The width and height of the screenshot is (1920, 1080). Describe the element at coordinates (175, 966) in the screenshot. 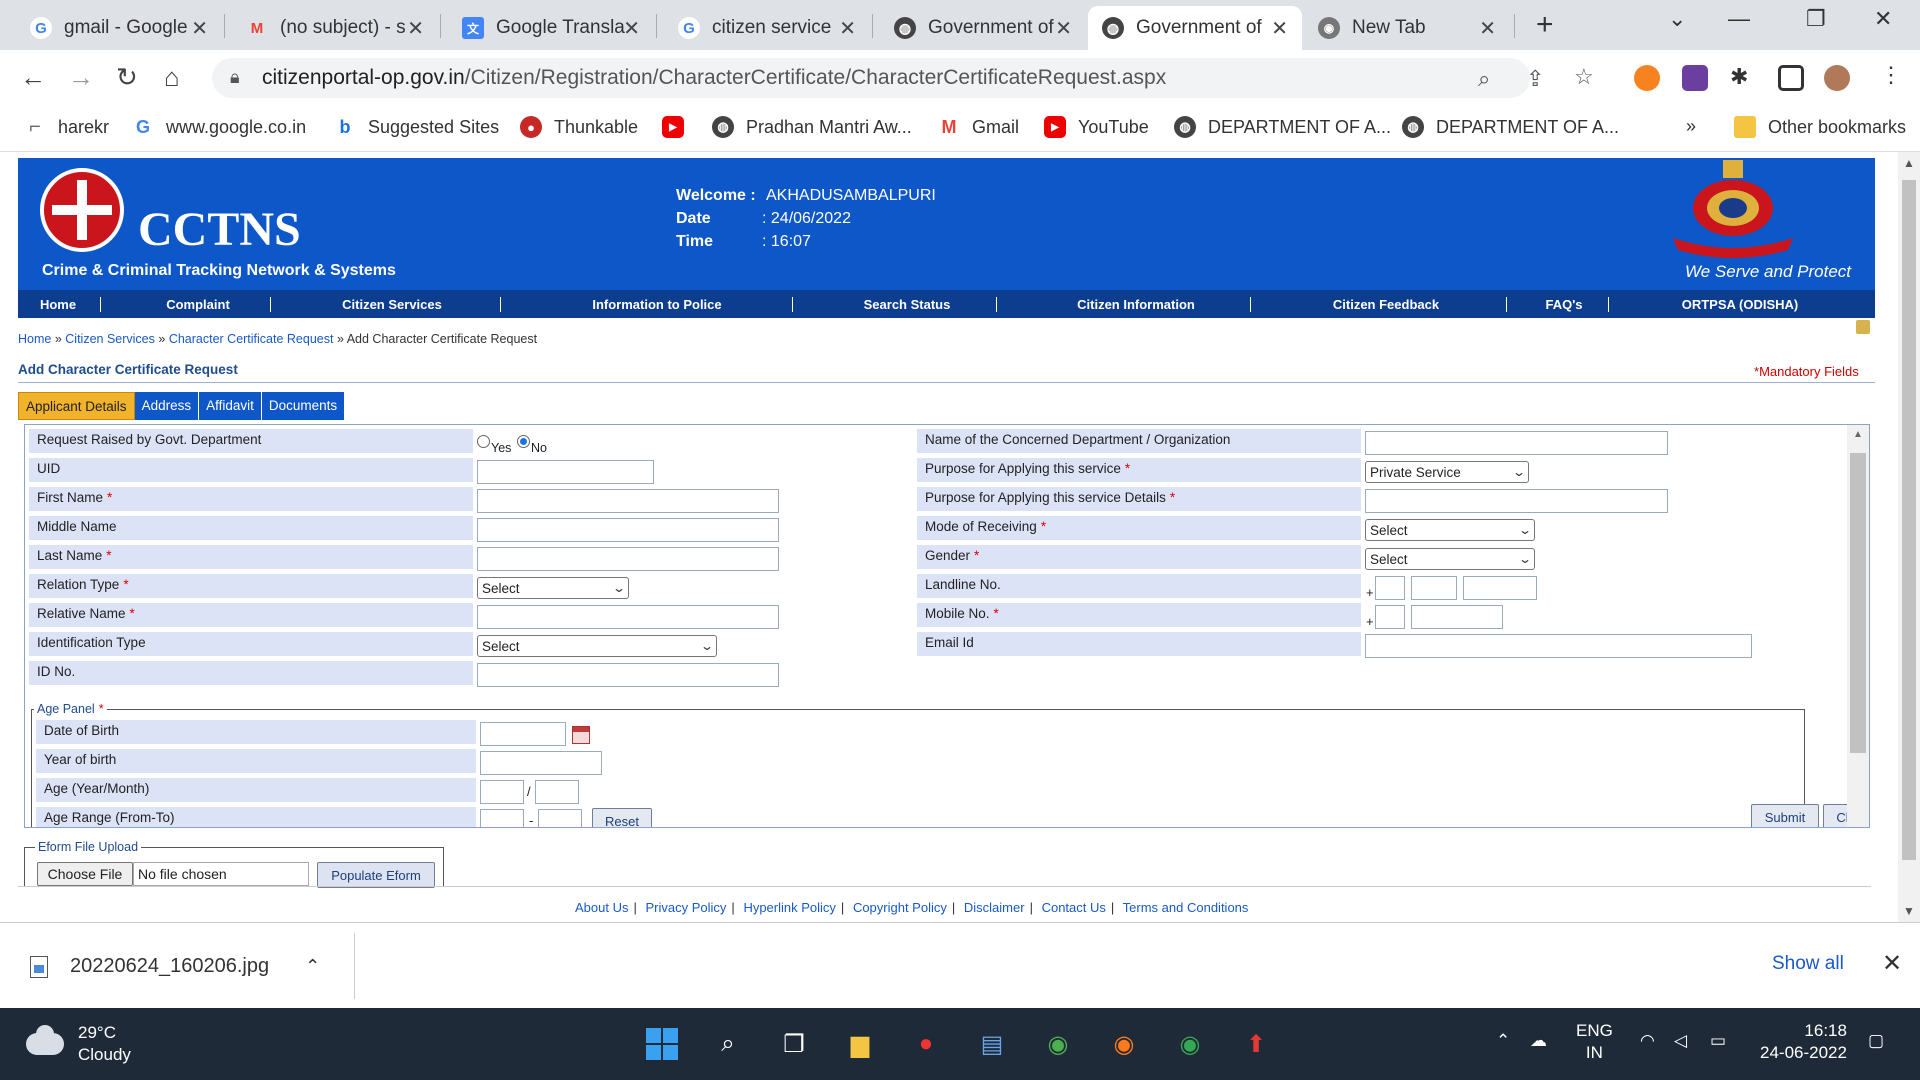

I see `download-item: 20220624_160206.jpg ⌃` at that location.